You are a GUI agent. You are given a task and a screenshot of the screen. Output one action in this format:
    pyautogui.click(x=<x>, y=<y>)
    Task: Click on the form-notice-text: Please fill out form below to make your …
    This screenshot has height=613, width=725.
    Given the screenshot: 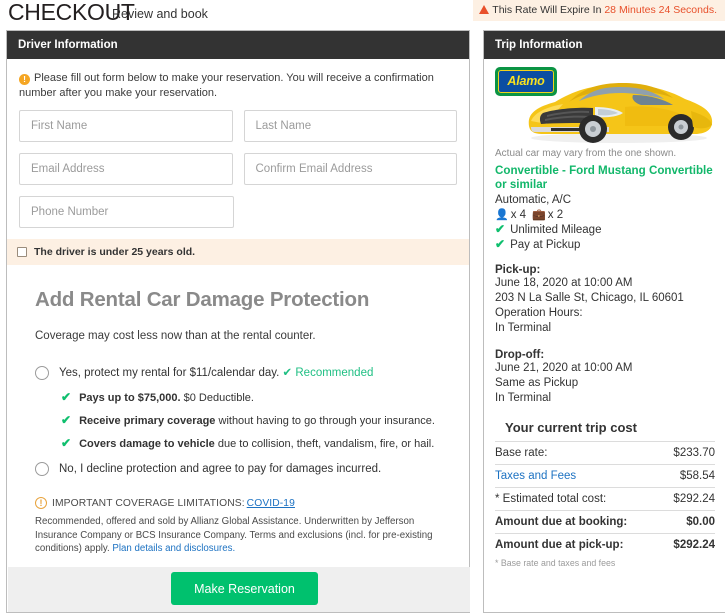 What is the action you would take?
    pyautogui.click(x=226, y=85)
    